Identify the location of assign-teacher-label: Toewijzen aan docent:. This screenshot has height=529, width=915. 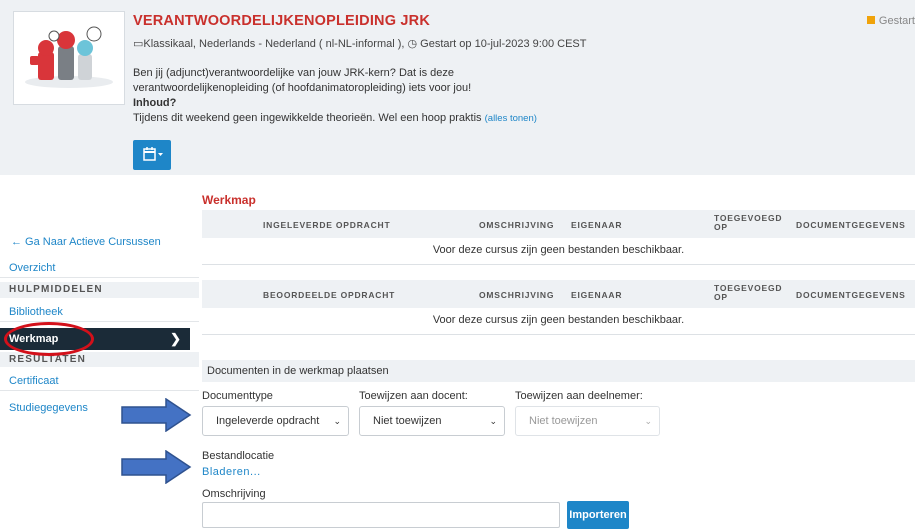
(413, 396).